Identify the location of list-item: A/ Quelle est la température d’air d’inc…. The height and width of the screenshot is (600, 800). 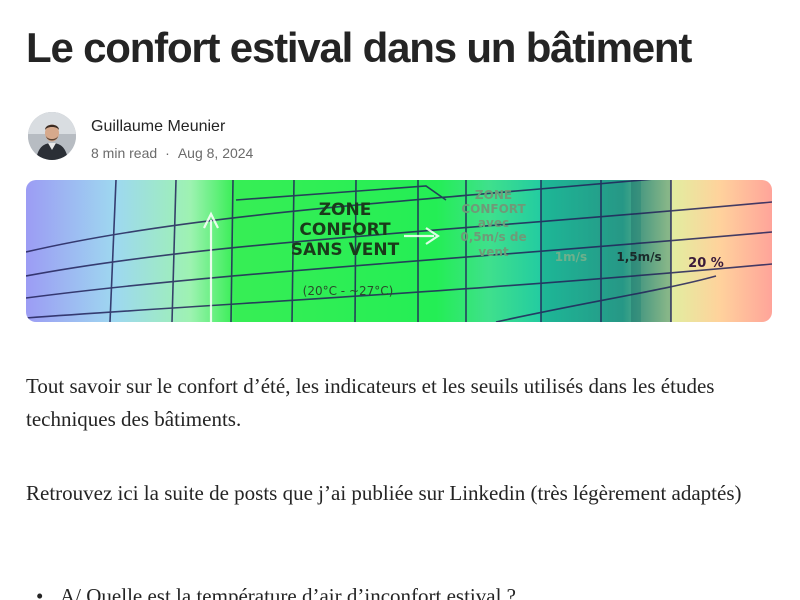
(401, 590).